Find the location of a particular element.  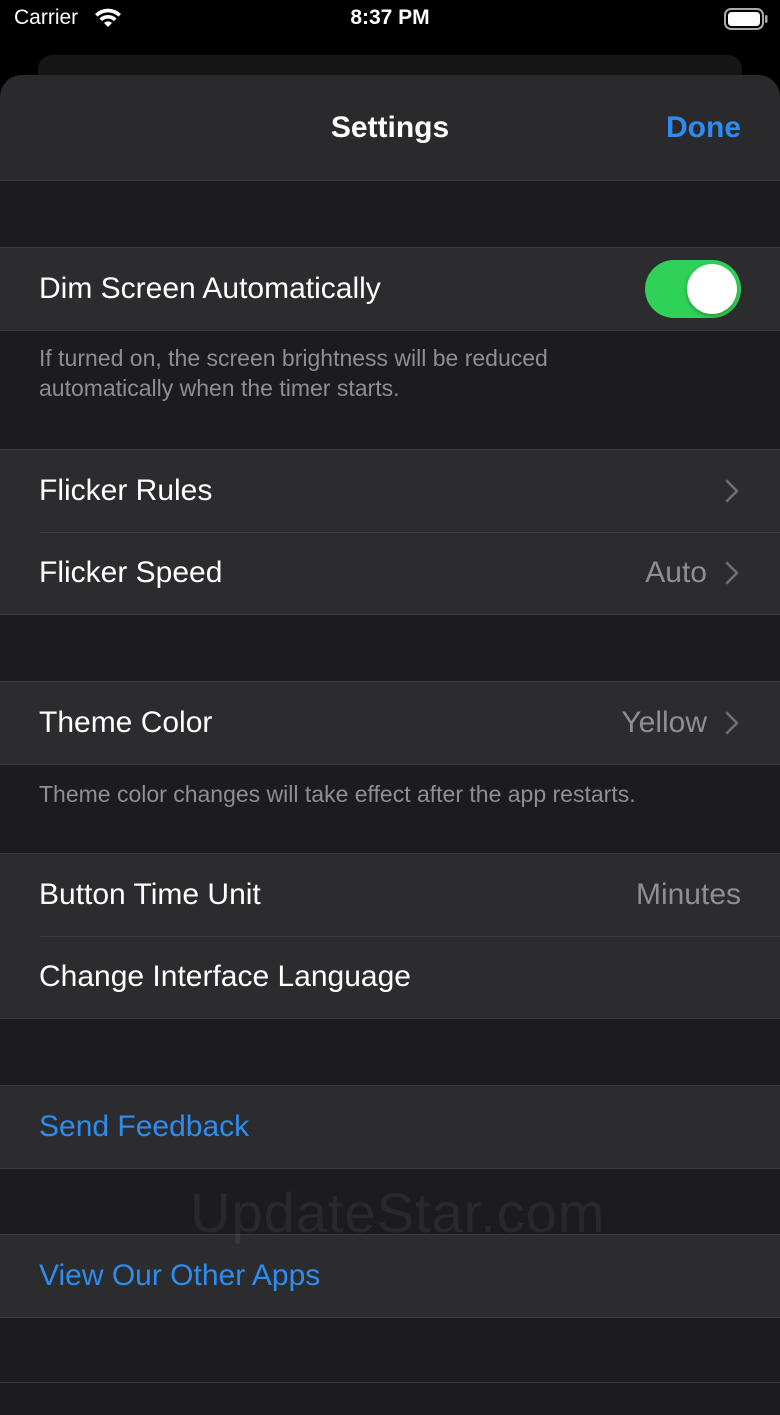

dim-screen-toggle is located at coordinates (693, 289).